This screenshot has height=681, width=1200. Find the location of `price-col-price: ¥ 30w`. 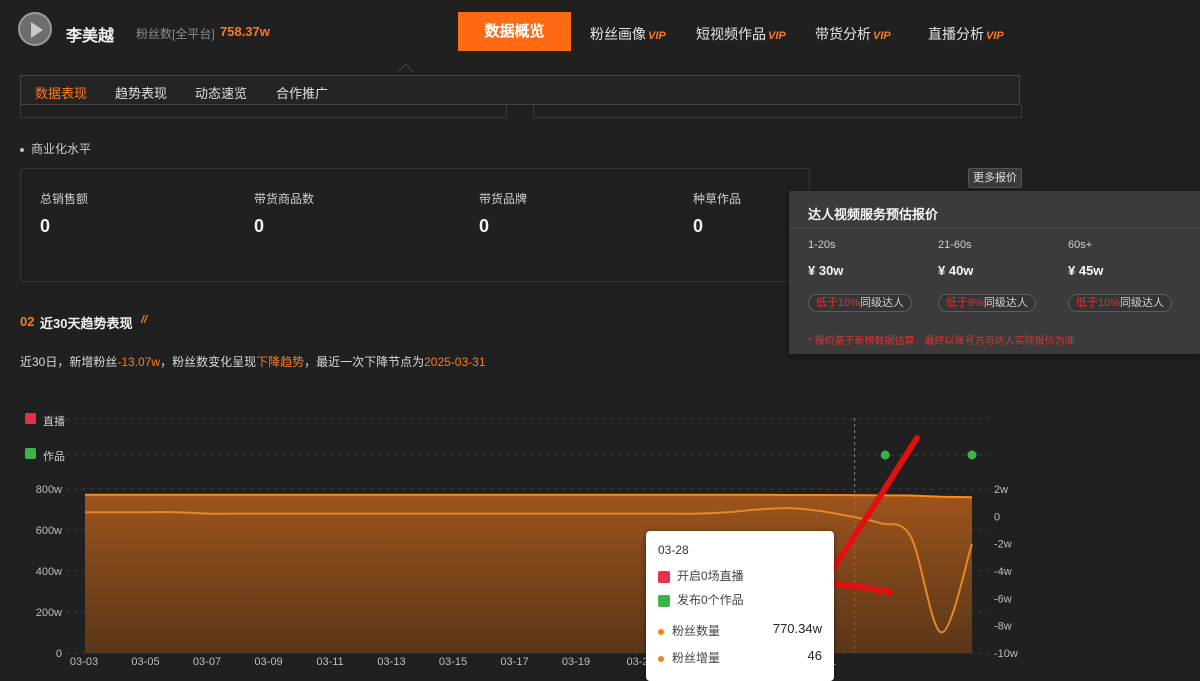

price-col-price: ¥ 30w is located at coordinates (826, 270).